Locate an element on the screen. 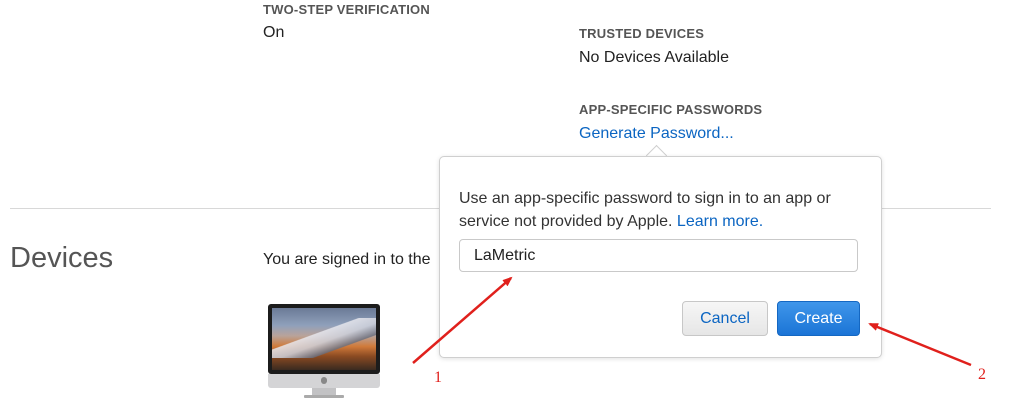 This screenshot has width=1032, height=414. two-step-verification-value: On is located at coordinates (274, 32).